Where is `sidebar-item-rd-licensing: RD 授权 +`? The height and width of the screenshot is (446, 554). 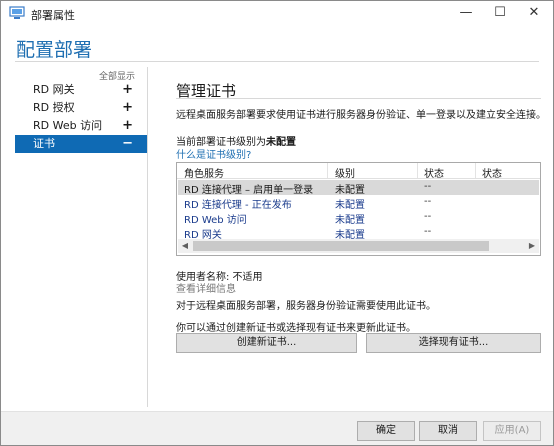 sidebar-item-rd-licensing: RD 授权 + is located at coordinates (81, 108).